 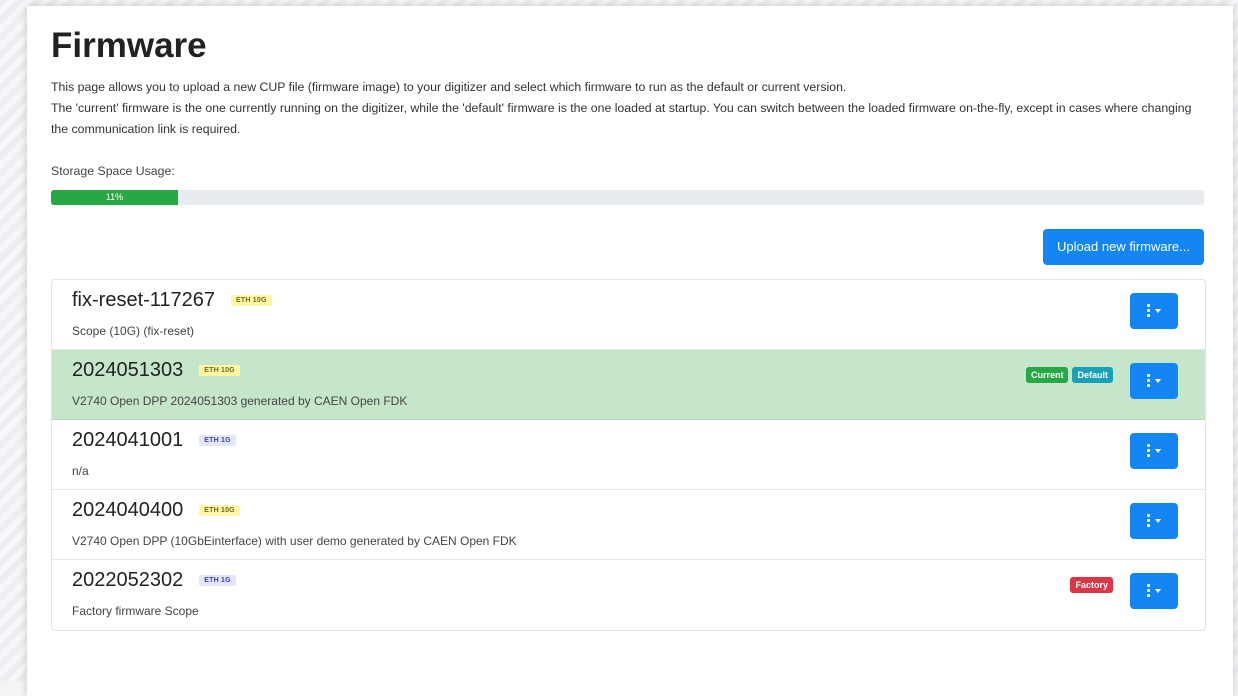 I want to click on page-title: Firmware, so click(x=129, y=45).